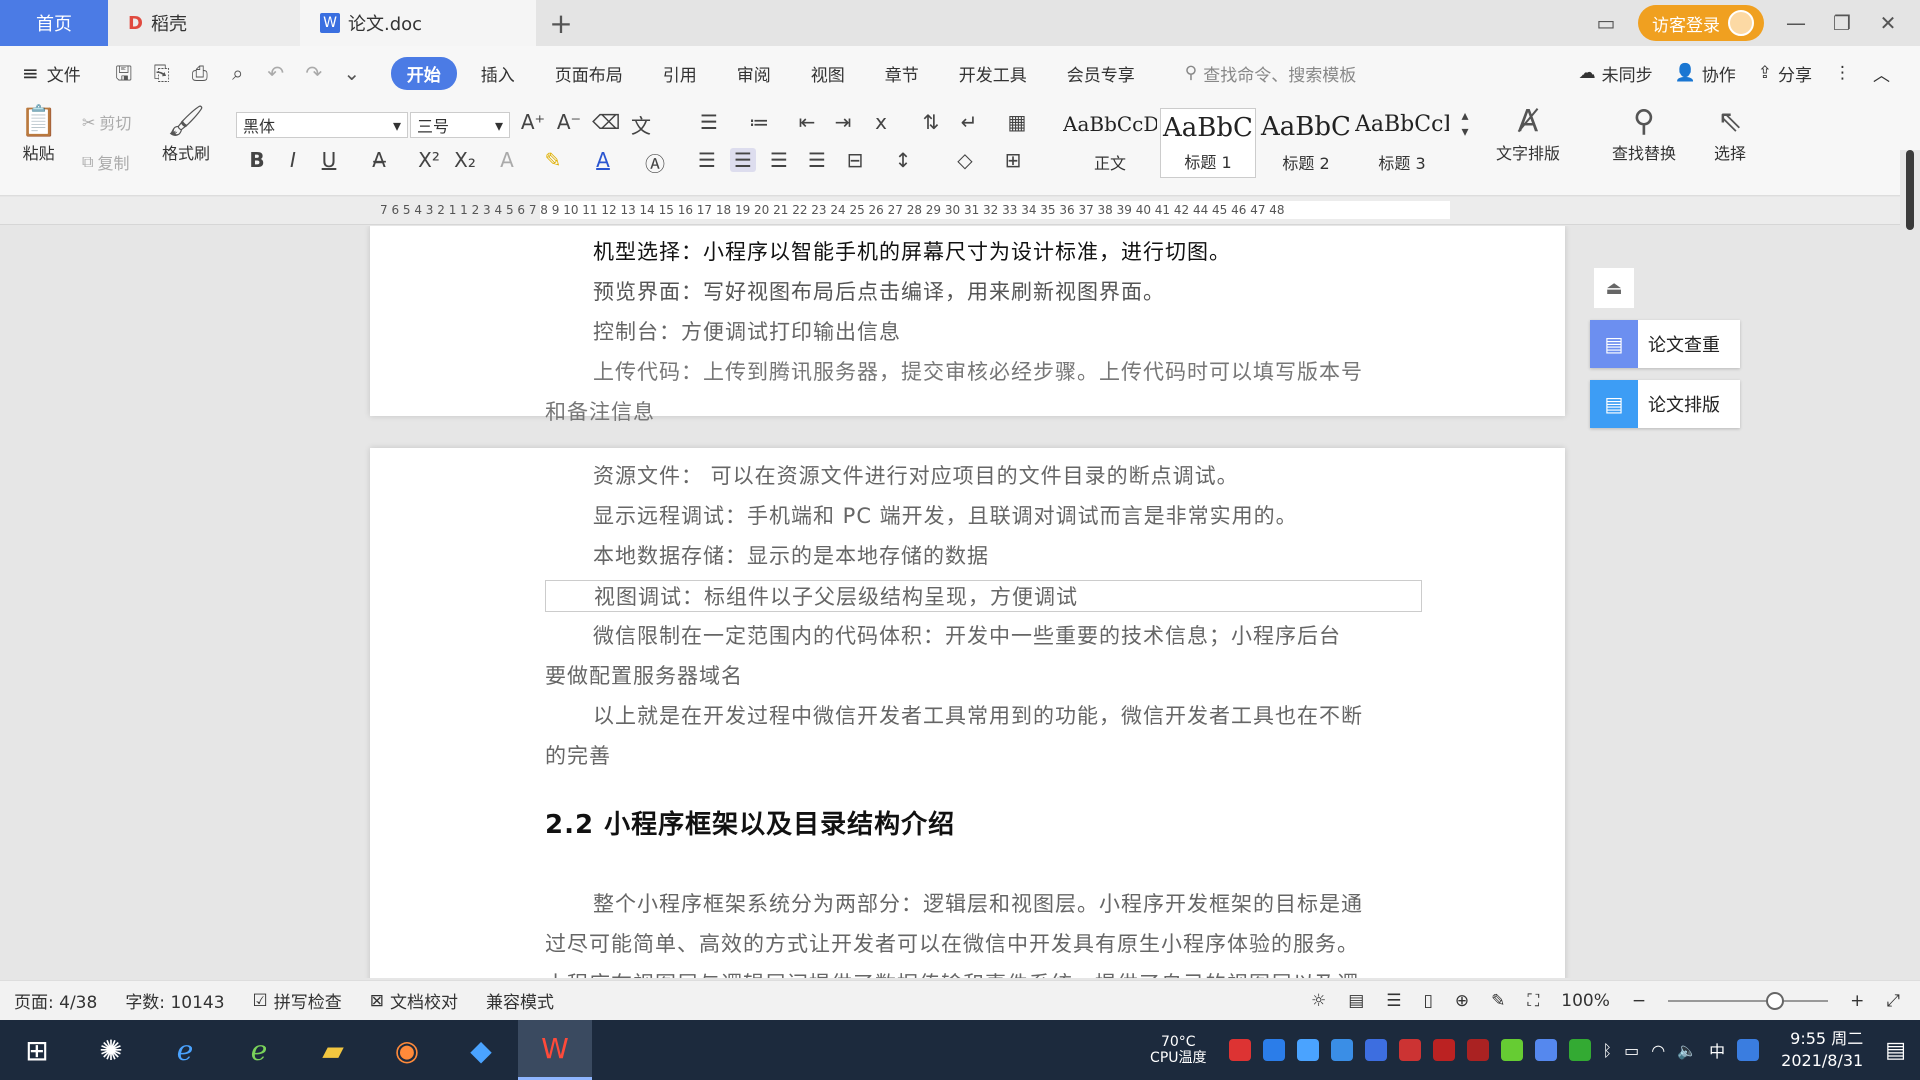  Describe the element at coordinates (533, 122) in the screenshot. I see `grow-font-icon: A⁺` at that location.